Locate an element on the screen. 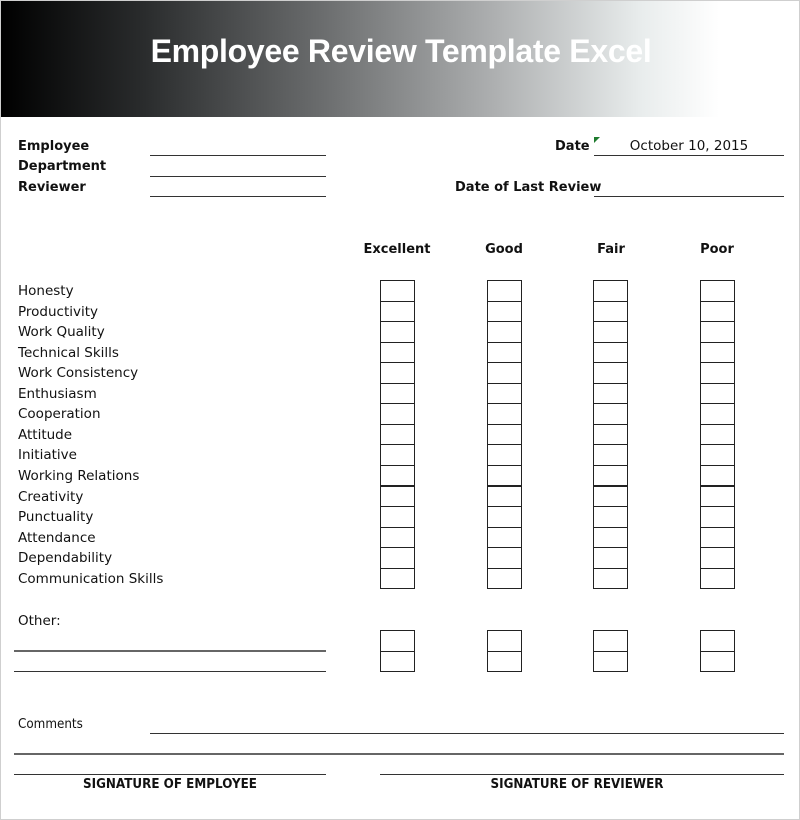 The width and height of the screenshot is (800, 820). employee-label: Employee is located at coordinates (54, 146).